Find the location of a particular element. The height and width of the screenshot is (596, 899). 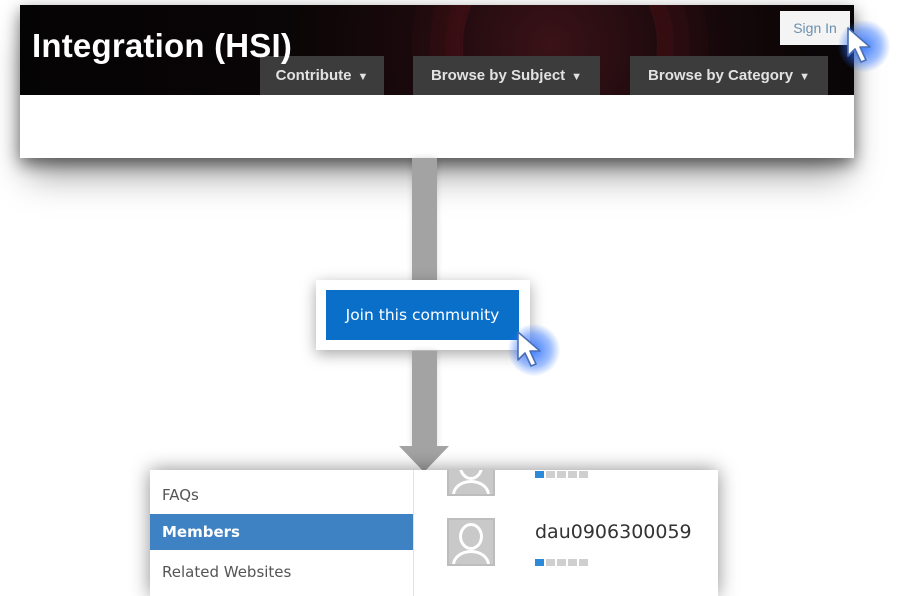

community-sidebar: FAQs Members Related Websites is located at coordinates (281, 533).